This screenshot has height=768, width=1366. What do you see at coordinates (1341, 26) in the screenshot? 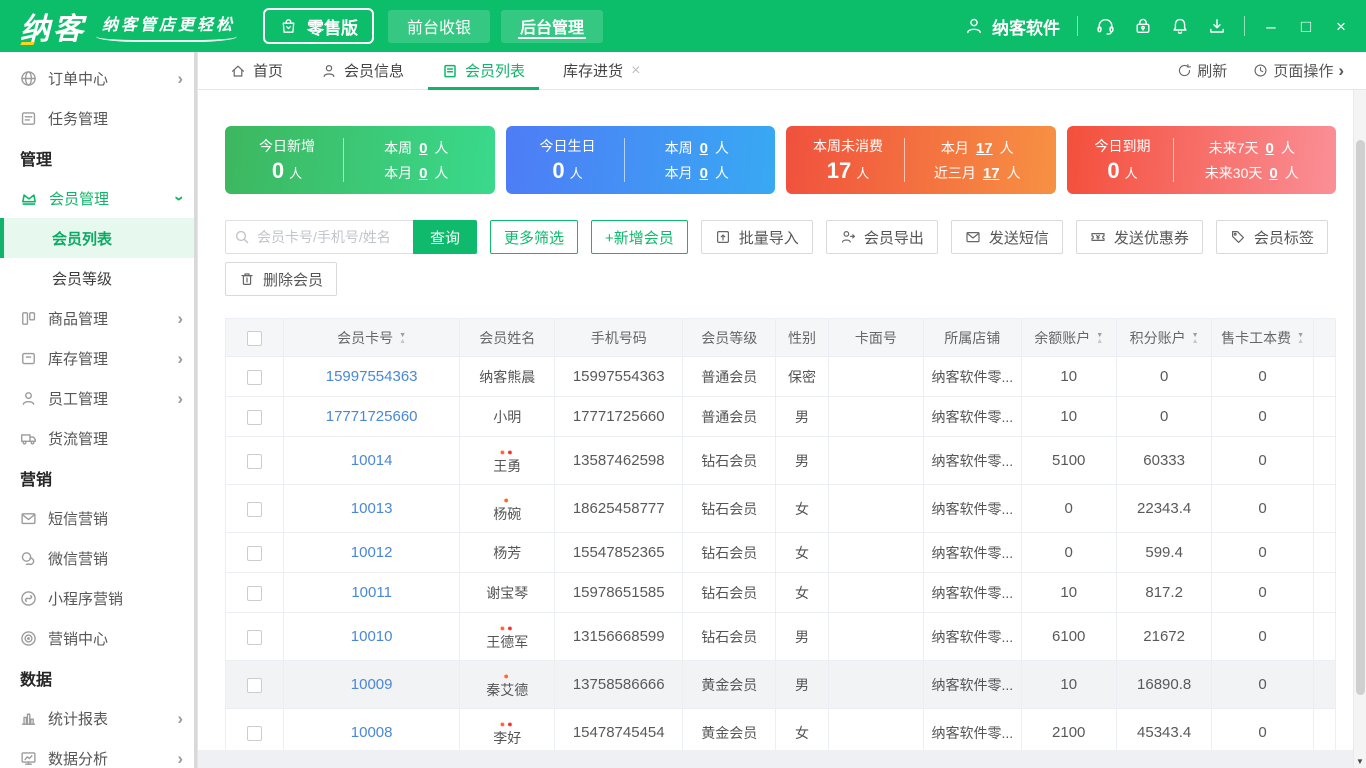
I see `close-button: ×` at bounding box center [1341, 26].